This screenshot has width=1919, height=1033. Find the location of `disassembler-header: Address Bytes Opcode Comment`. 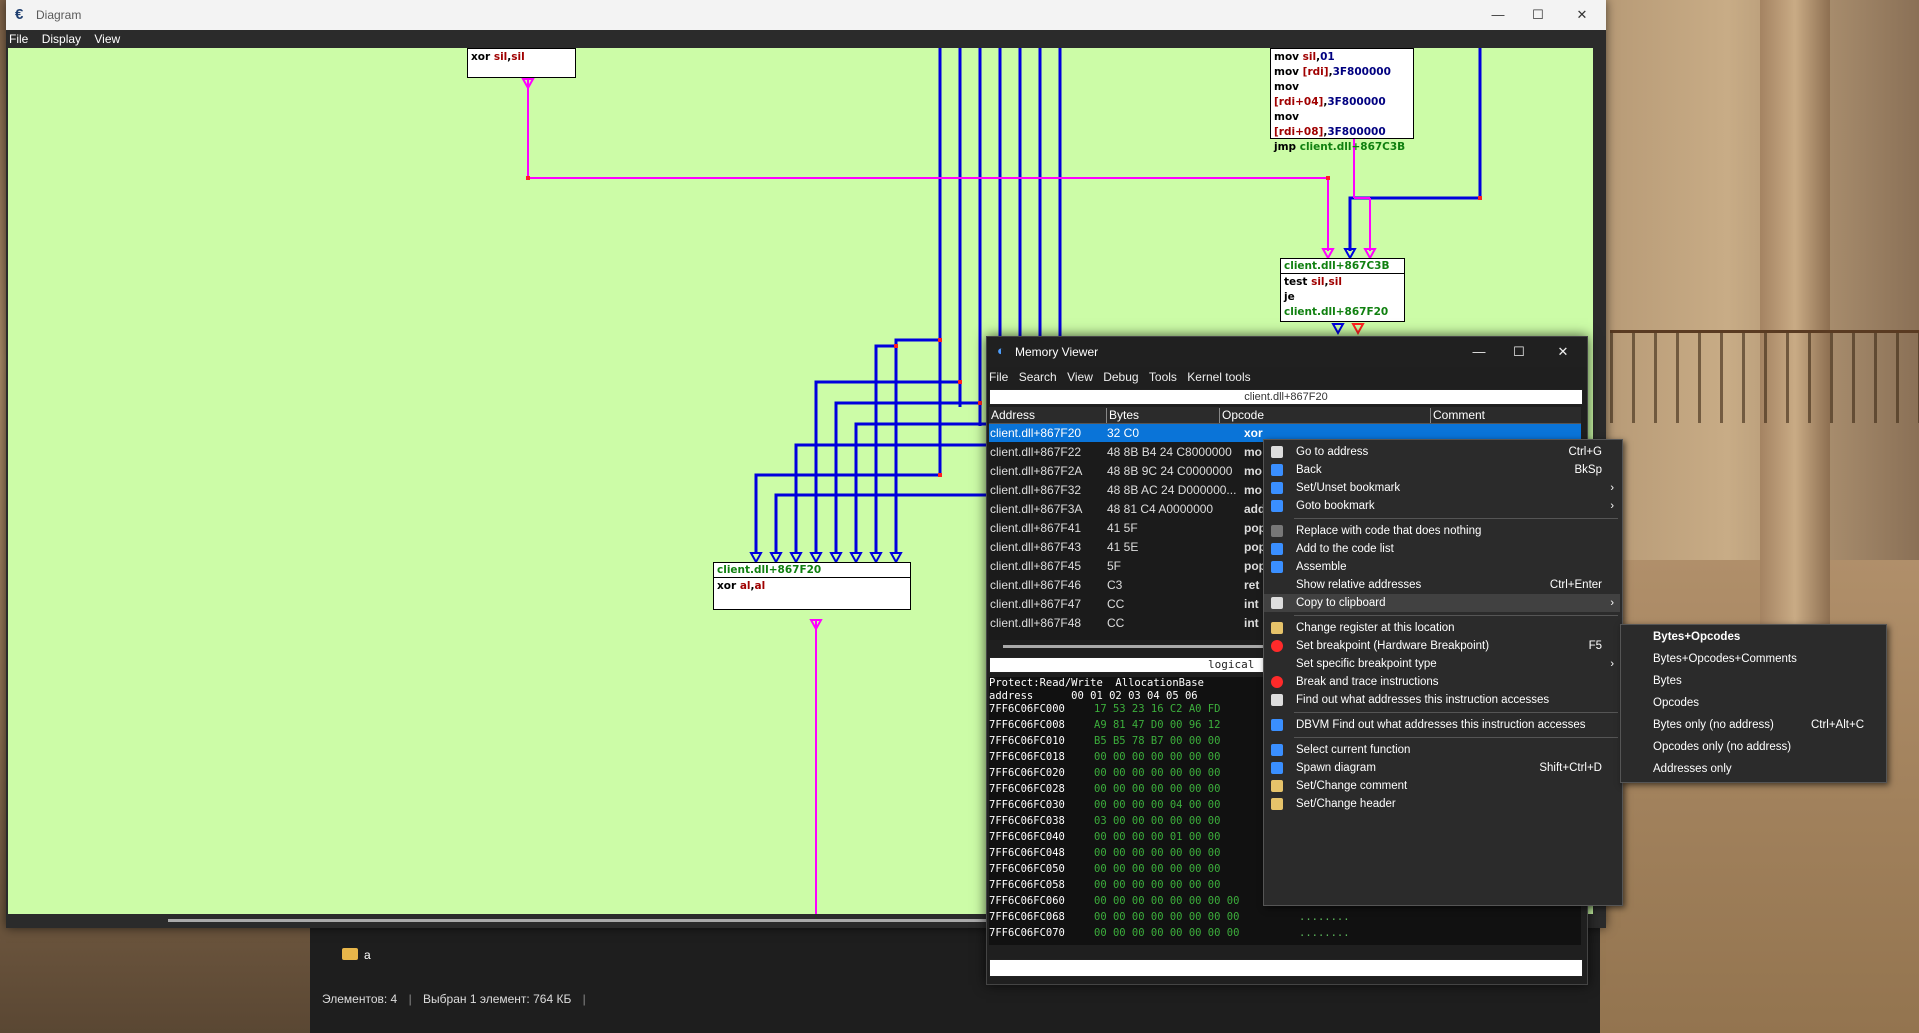

disassembler-header: Address Bytes Opcode Comment is located at coordinates (1285, 415).